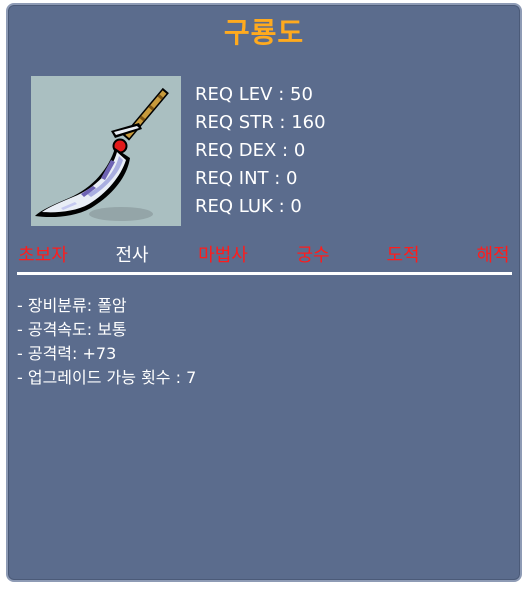  Describe the element at coordinates (266, 254) in the screenshot. I see `job-restrictions: 초보자 전사 마법사 궁수 도적 해적` at that location.